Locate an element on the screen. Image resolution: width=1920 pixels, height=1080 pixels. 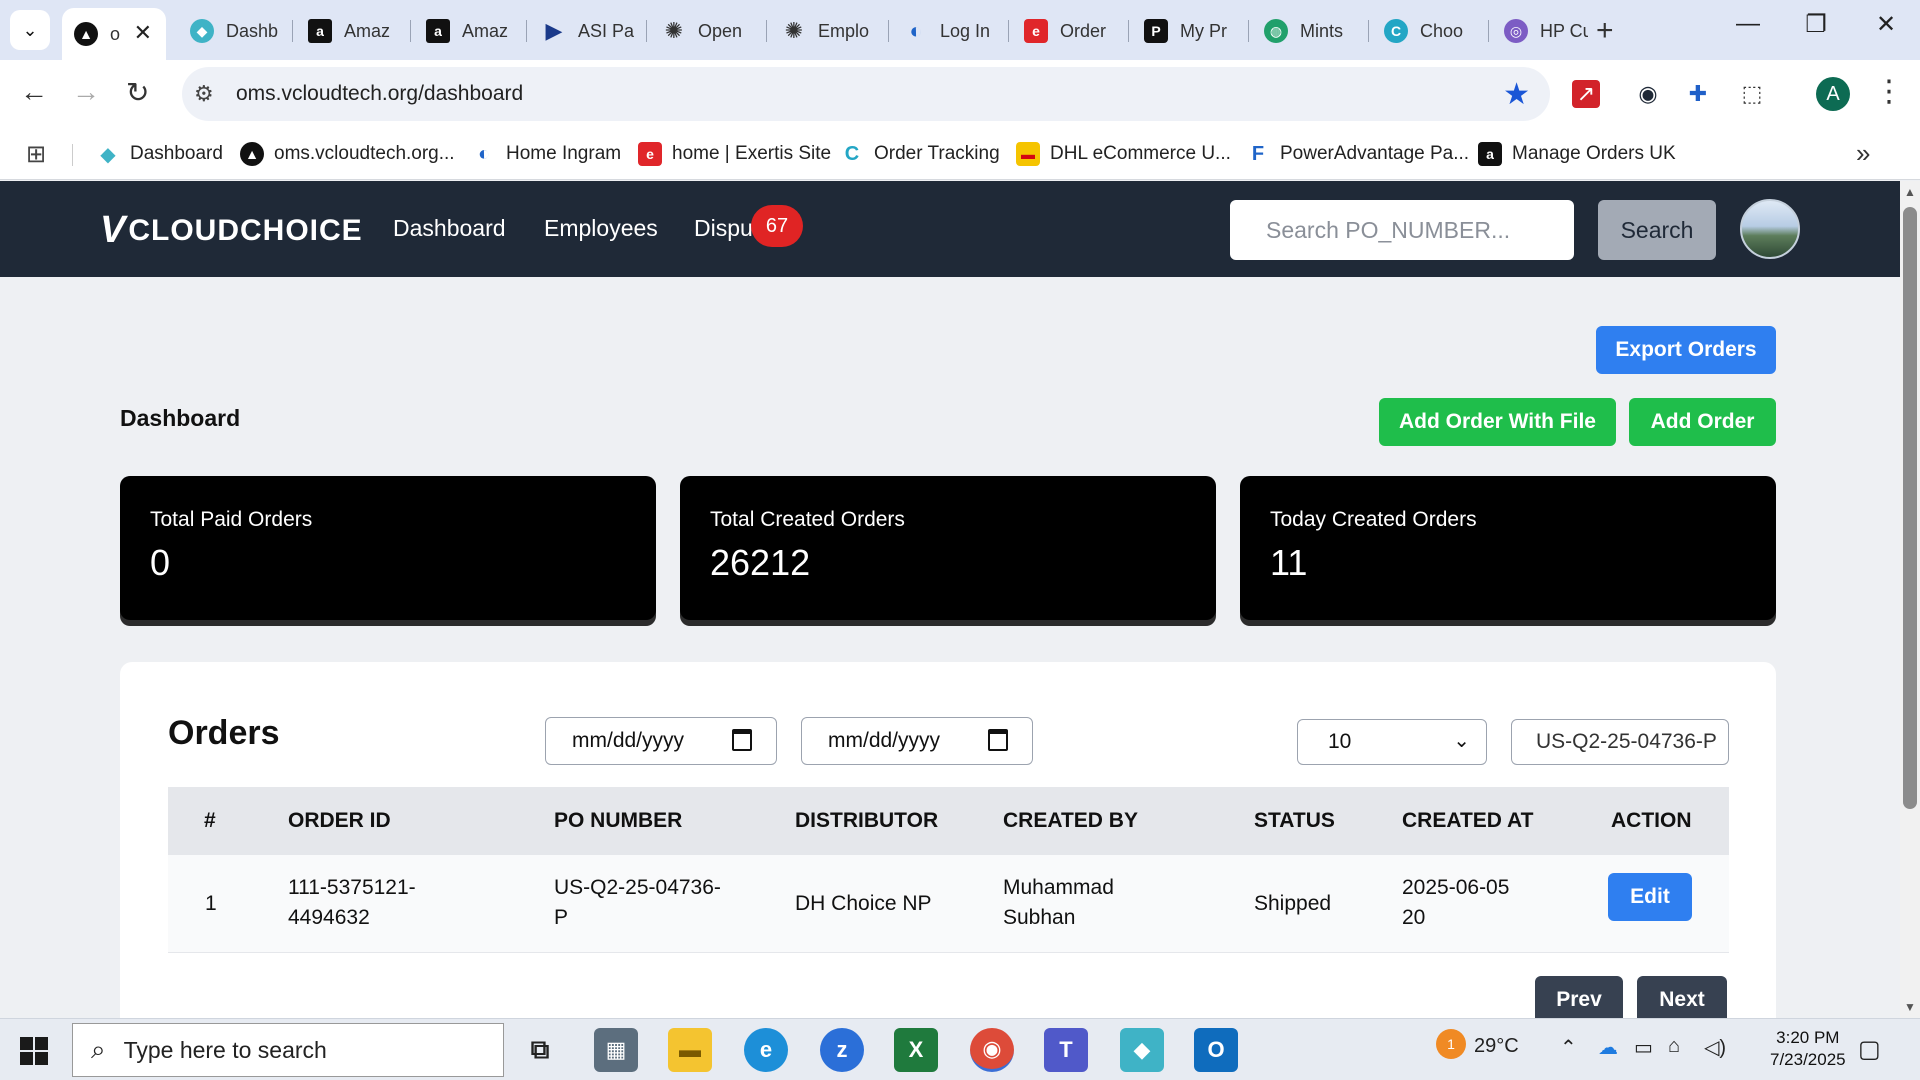
back-arrow-icon: ← is located at coordinates (34, 92).